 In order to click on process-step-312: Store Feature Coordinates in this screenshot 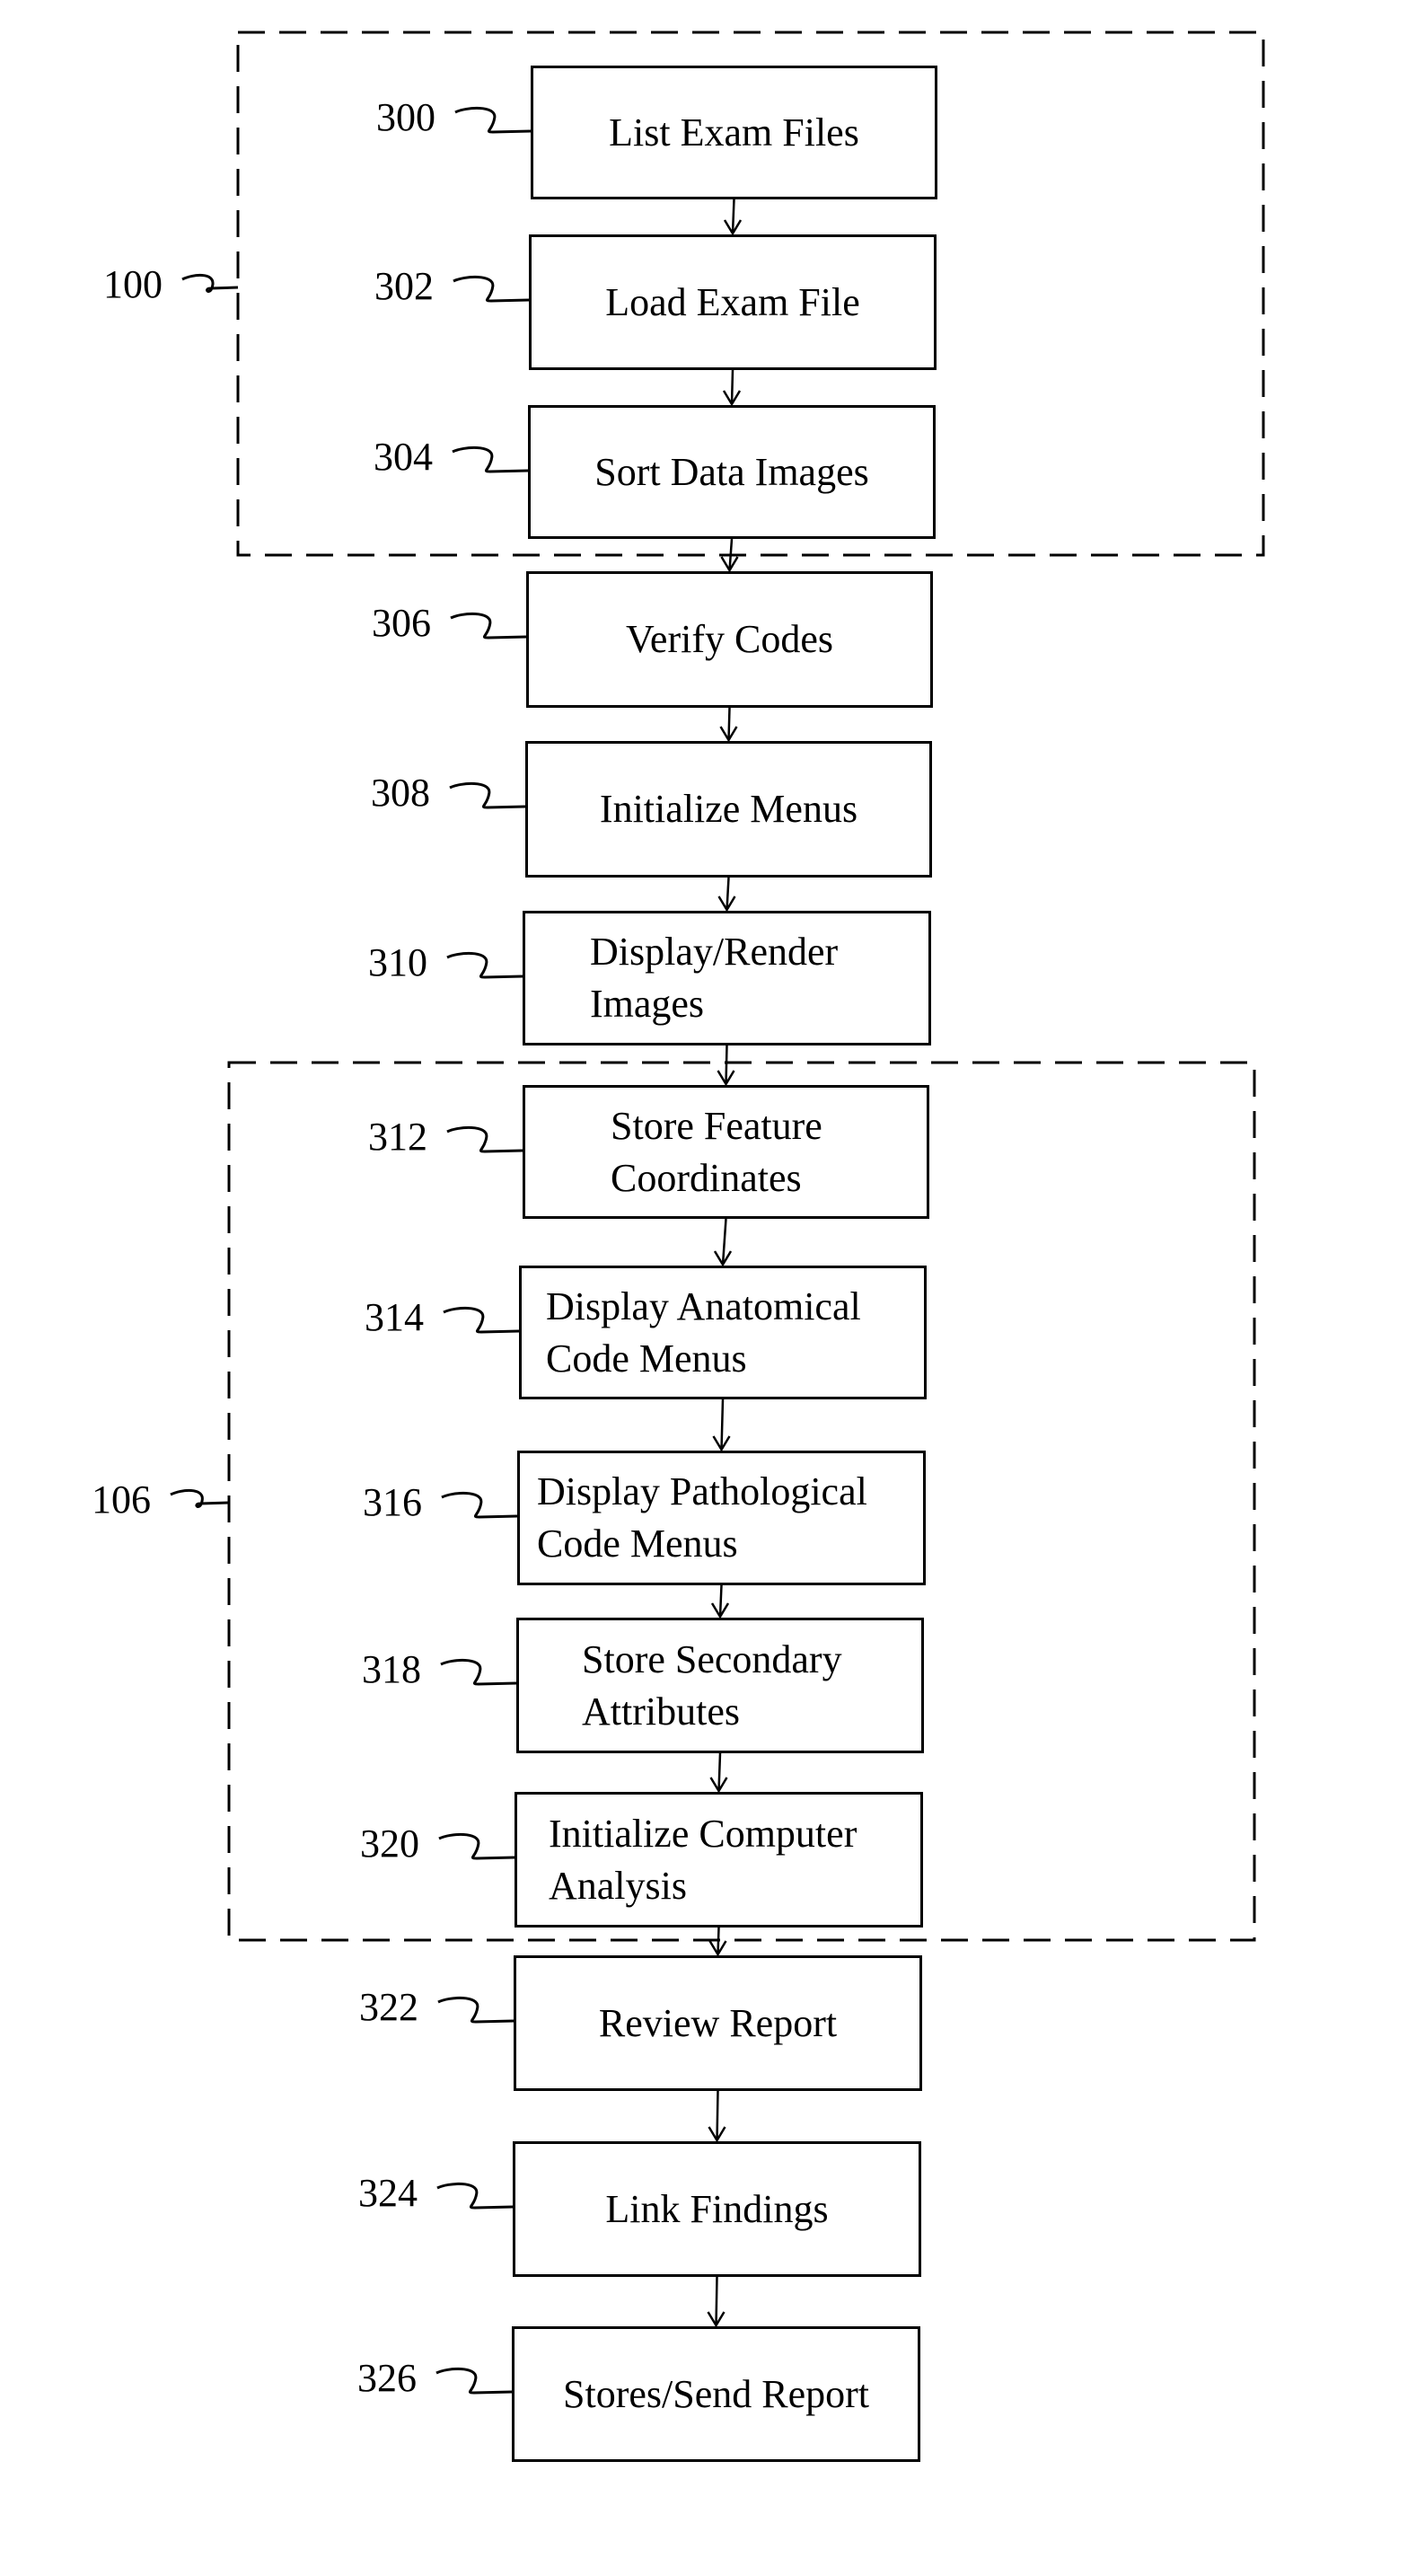, I will do `click(726, 1152)`.